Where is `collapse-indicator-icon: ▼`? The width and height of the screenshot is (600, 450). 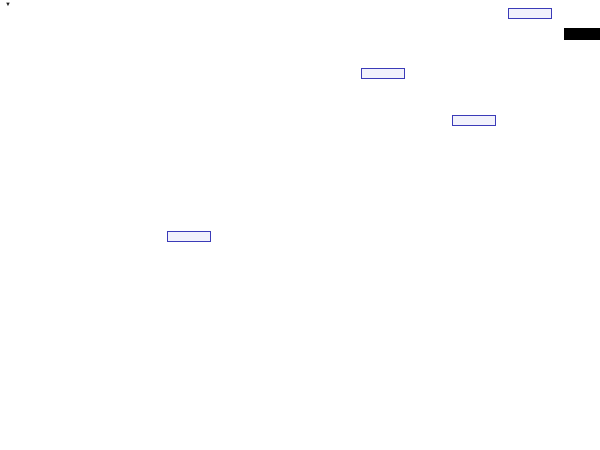
collapse-indicator-icon: ▼ is located at coordinates (8, 5).